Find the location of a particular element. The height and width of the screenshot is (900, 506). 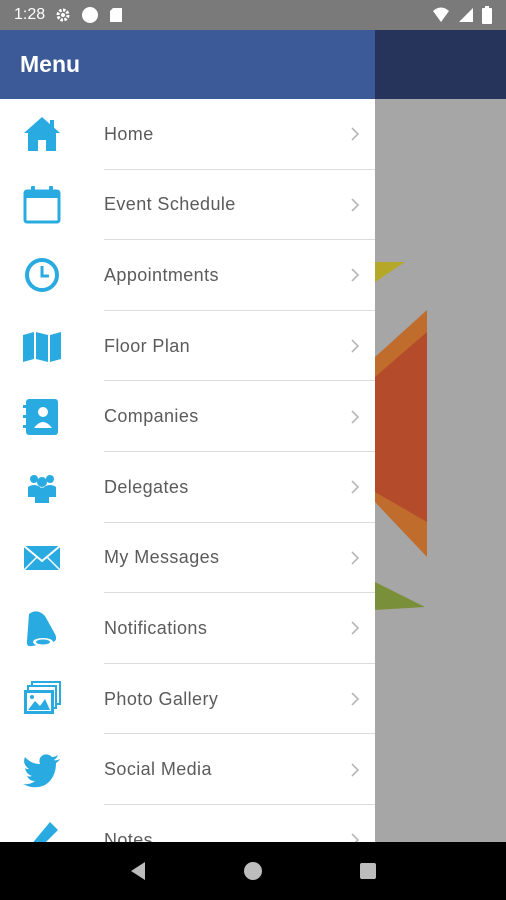

menu-item-event-schedule: Event Schedule is located at coordinates (187, 205).